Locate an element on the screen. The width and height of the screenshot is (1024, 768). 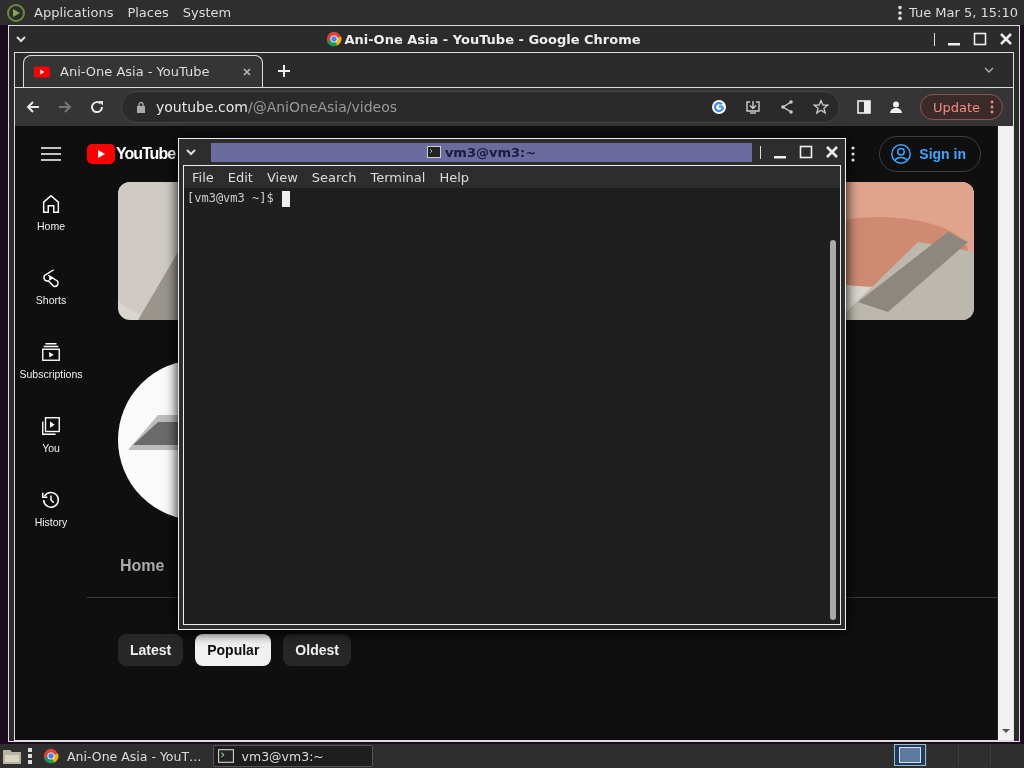
nav-item: History is located at coordinates (51, 526).